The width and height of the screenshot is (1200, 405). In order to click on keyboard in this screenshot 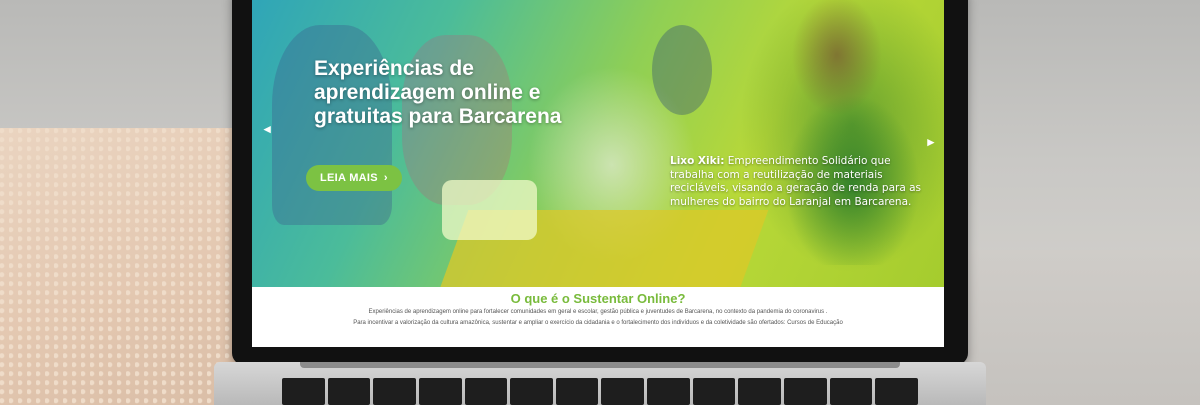, I will do `click(600, 391)`.